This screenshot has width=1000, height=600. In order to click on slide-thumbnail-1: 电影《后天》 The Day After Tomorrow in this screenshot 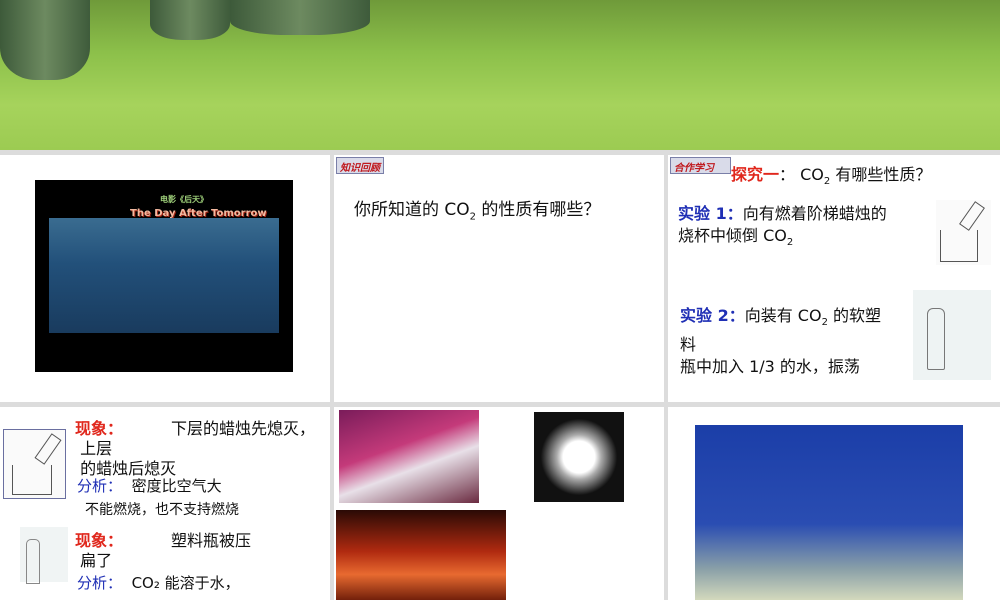, I will do `click(165, 278)`.